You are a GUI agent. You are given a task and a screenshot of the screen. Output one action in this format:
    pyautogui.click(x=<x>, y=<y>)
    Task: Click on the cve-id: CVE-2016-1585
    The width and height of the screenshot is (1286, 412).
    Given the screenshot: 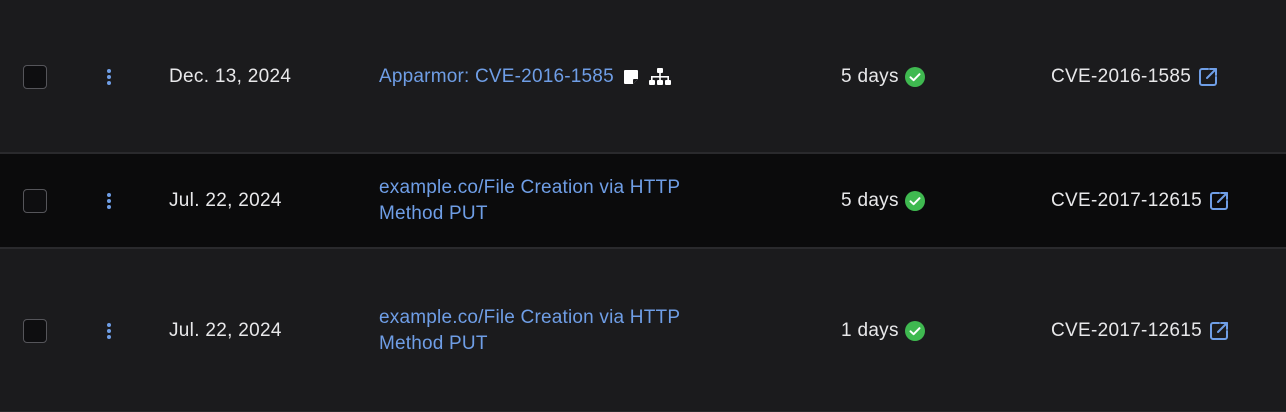 What is the action you would take?
    pyautogui.click(x=1121, y=76)
    